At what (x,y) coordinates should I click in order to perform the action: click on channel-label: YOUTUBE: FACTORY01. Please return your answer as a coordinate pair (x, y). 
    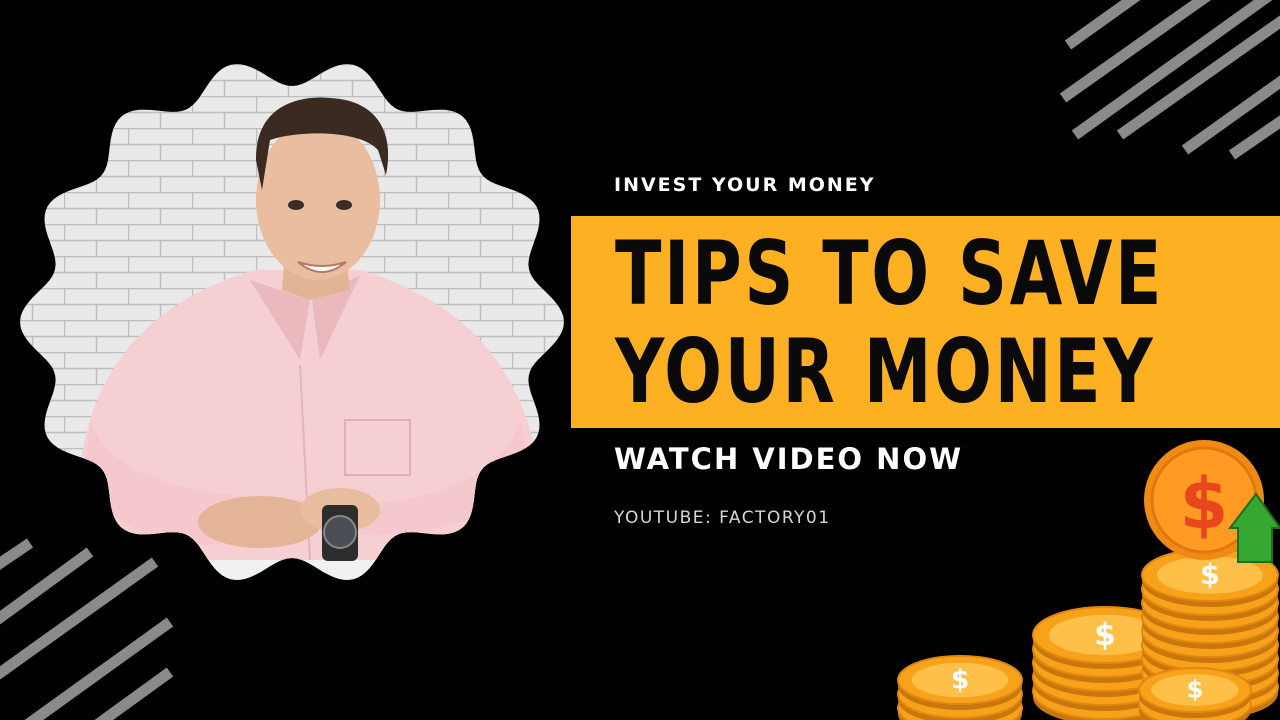
    Looking at the image, I should click on (722, 518).